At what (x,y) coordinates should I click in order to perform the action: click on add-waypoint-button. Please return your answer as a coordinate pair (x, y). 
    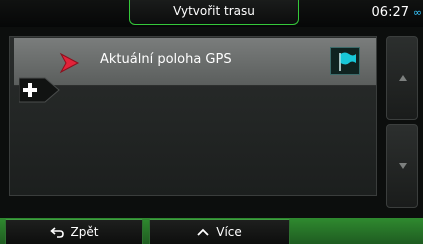
    Looking at the image, I should click on (39, 90).